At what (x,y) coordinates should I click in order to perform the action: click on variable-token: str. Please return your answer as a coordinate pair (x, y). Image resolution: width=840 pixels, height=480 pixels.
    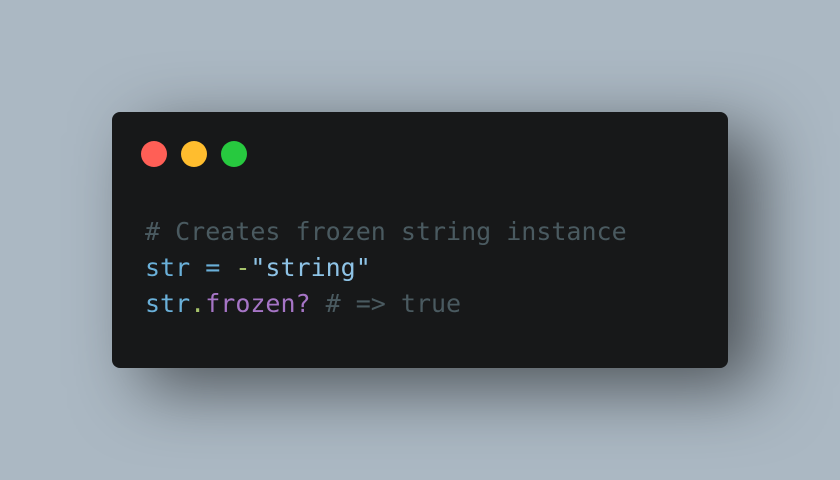
    Looking at the image, I should click on (168, 267).